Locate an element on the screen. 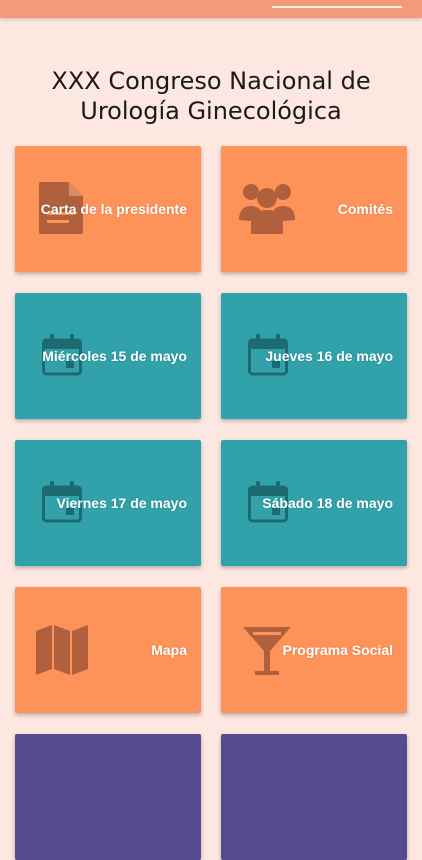 The image size is (422, 860). tile-label: Programa Social is located at coordinates (338, 650).